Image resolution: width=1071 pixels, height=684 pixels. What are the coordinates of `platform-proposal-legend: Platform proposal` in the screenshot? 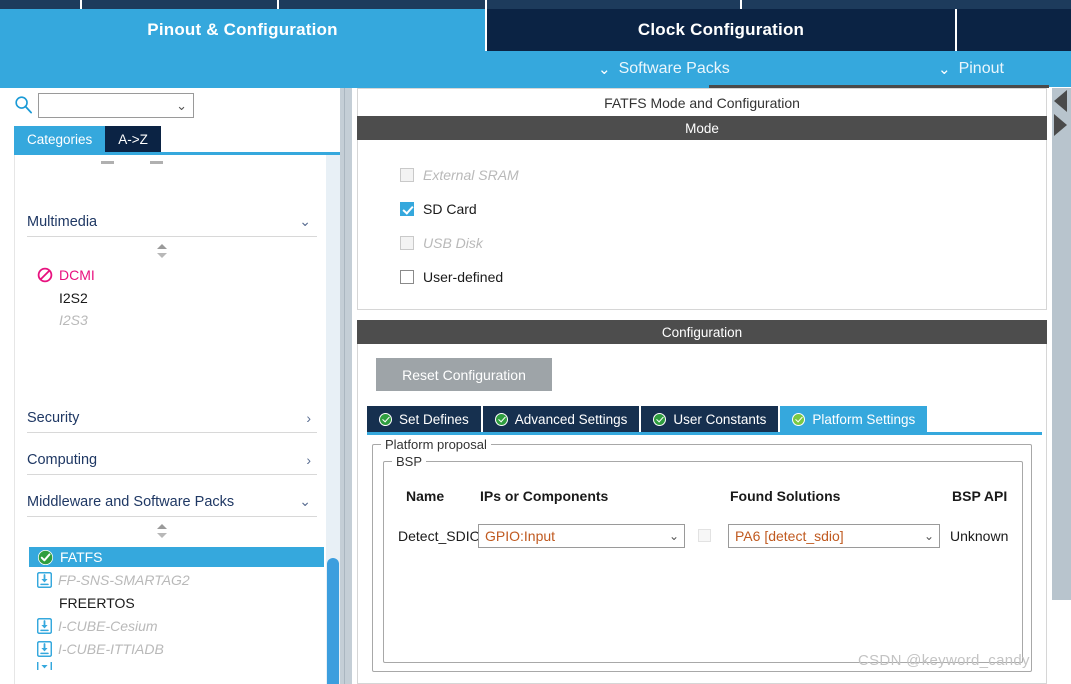 It's located at (436, 444).